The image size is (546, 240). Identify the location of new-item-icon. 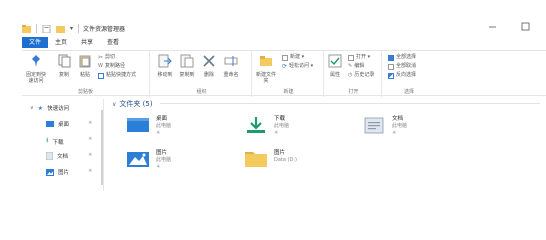
(285, 57).